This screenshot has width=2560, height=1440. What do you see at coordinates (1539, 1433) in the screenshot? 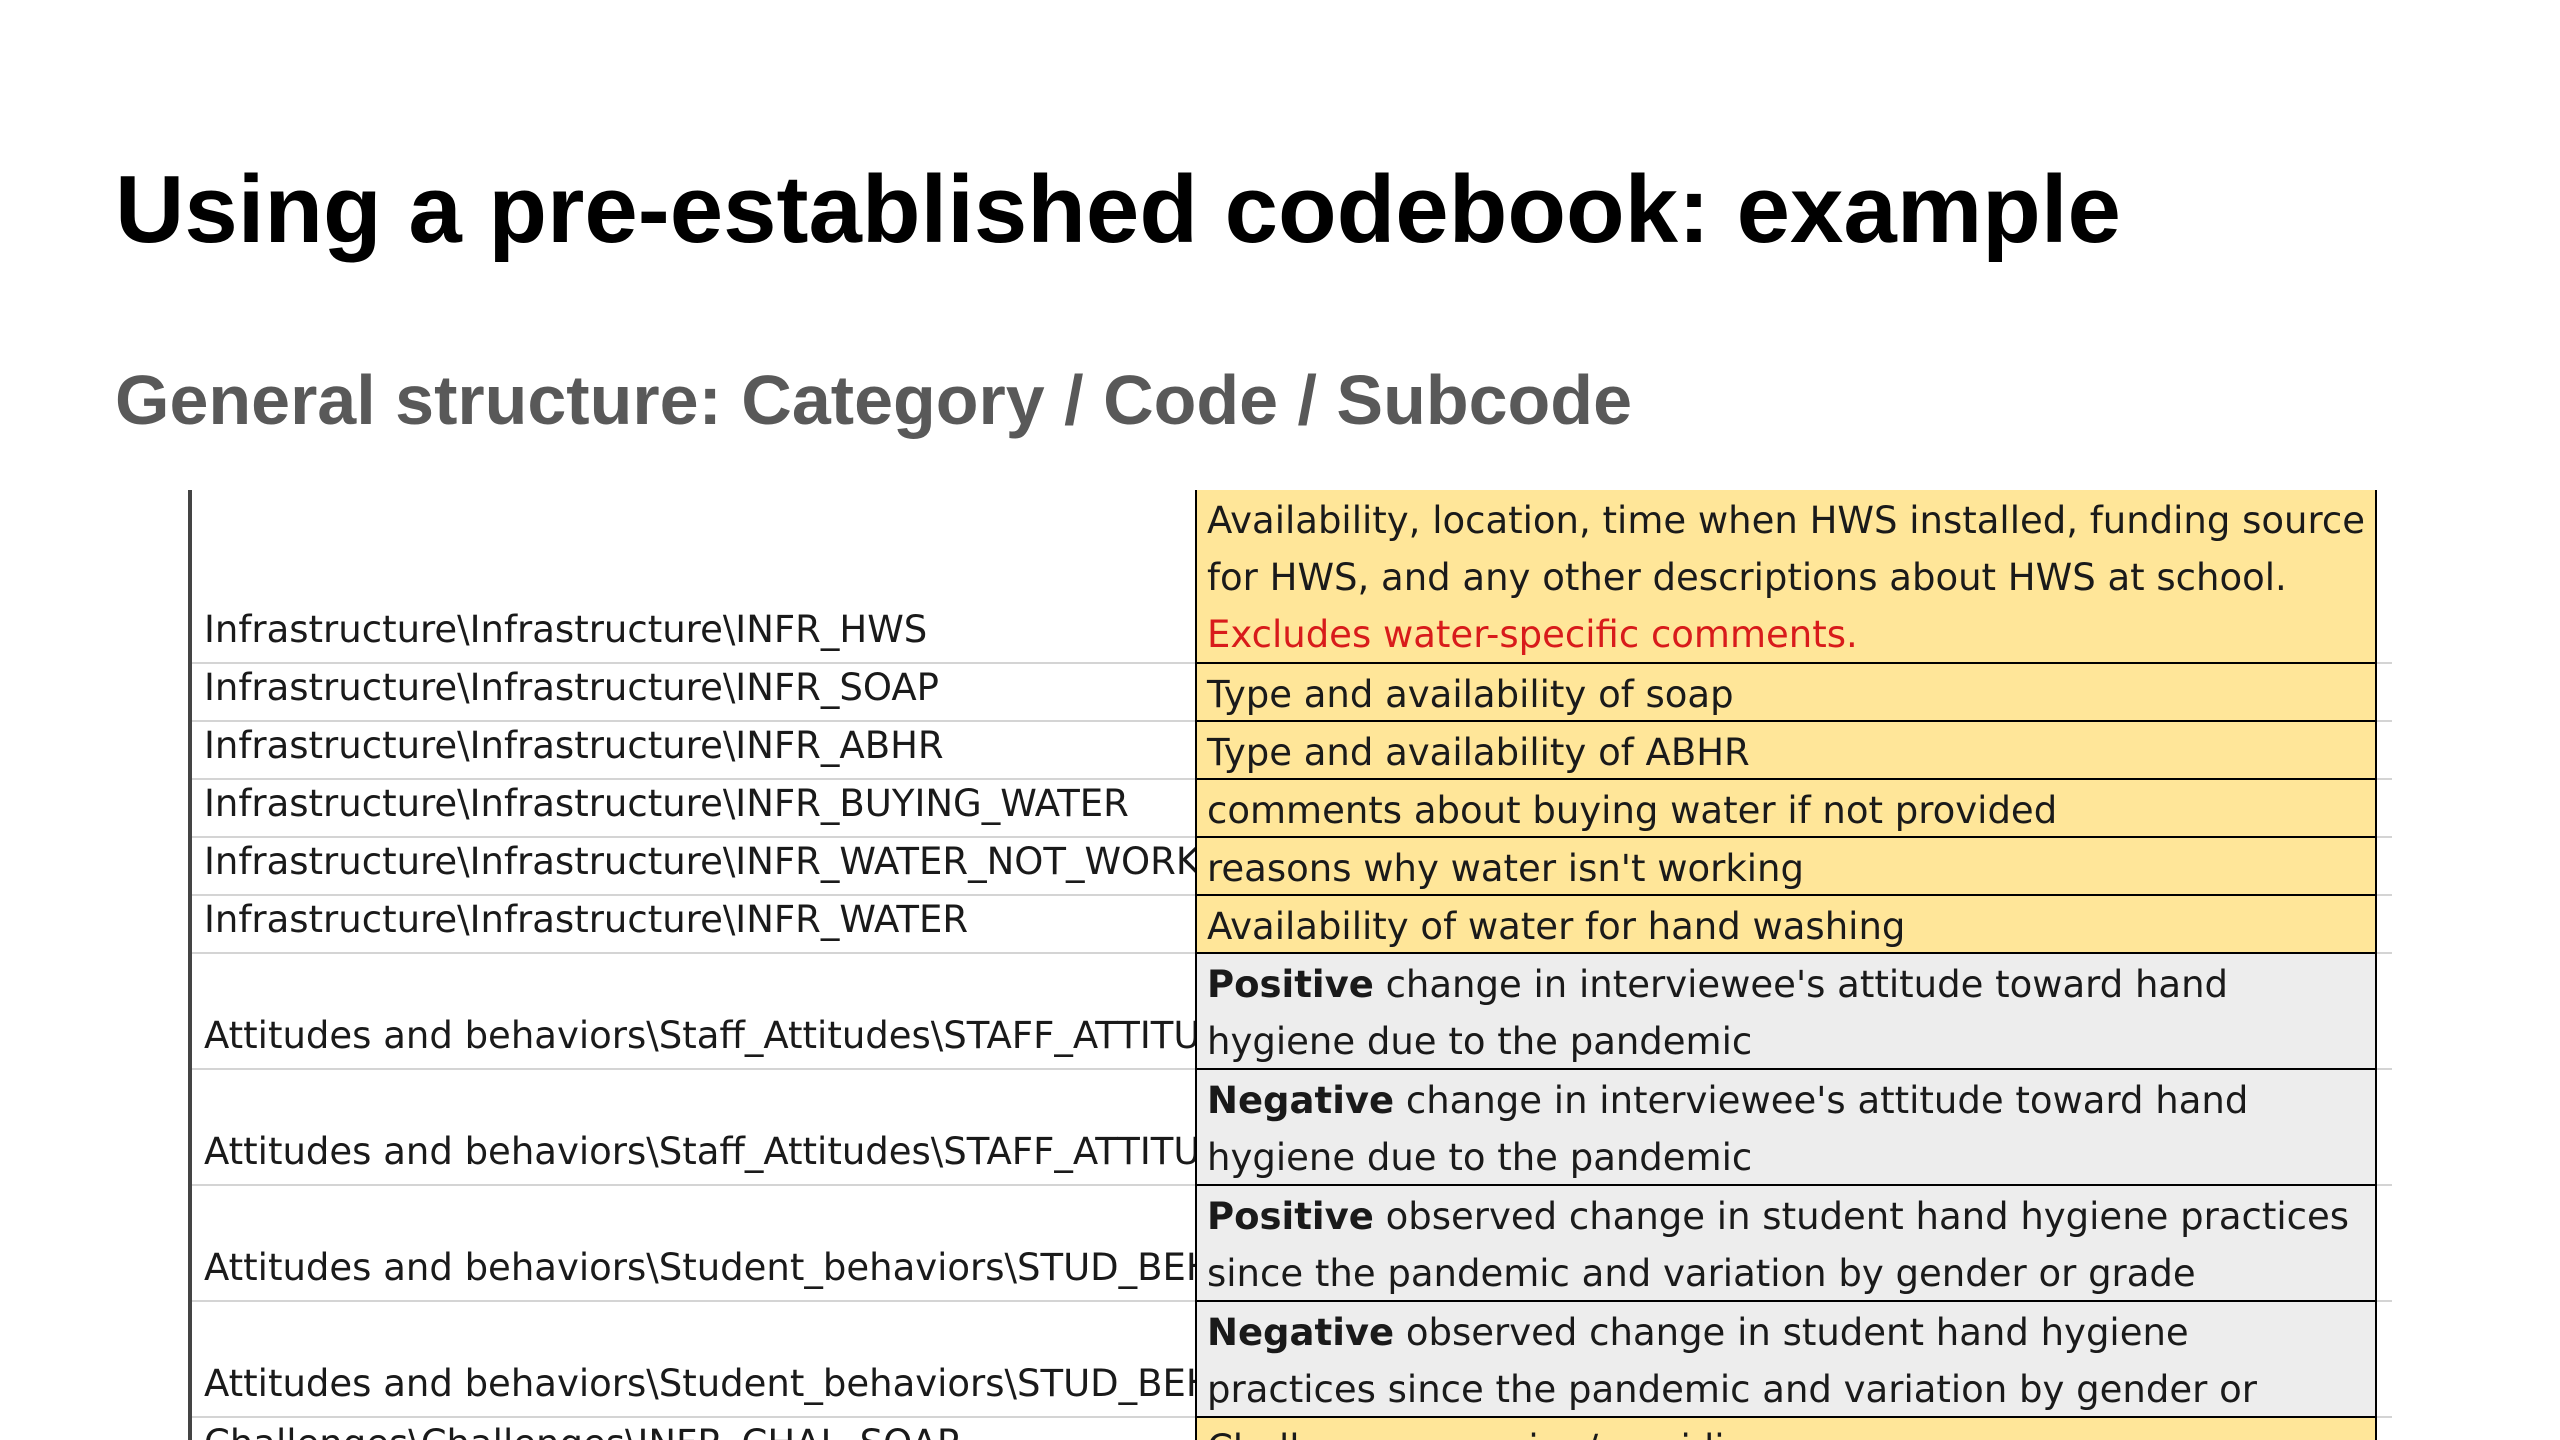
I see `code-description: Challenge accessing/providing soap` at bounding box center [1539, 1433].